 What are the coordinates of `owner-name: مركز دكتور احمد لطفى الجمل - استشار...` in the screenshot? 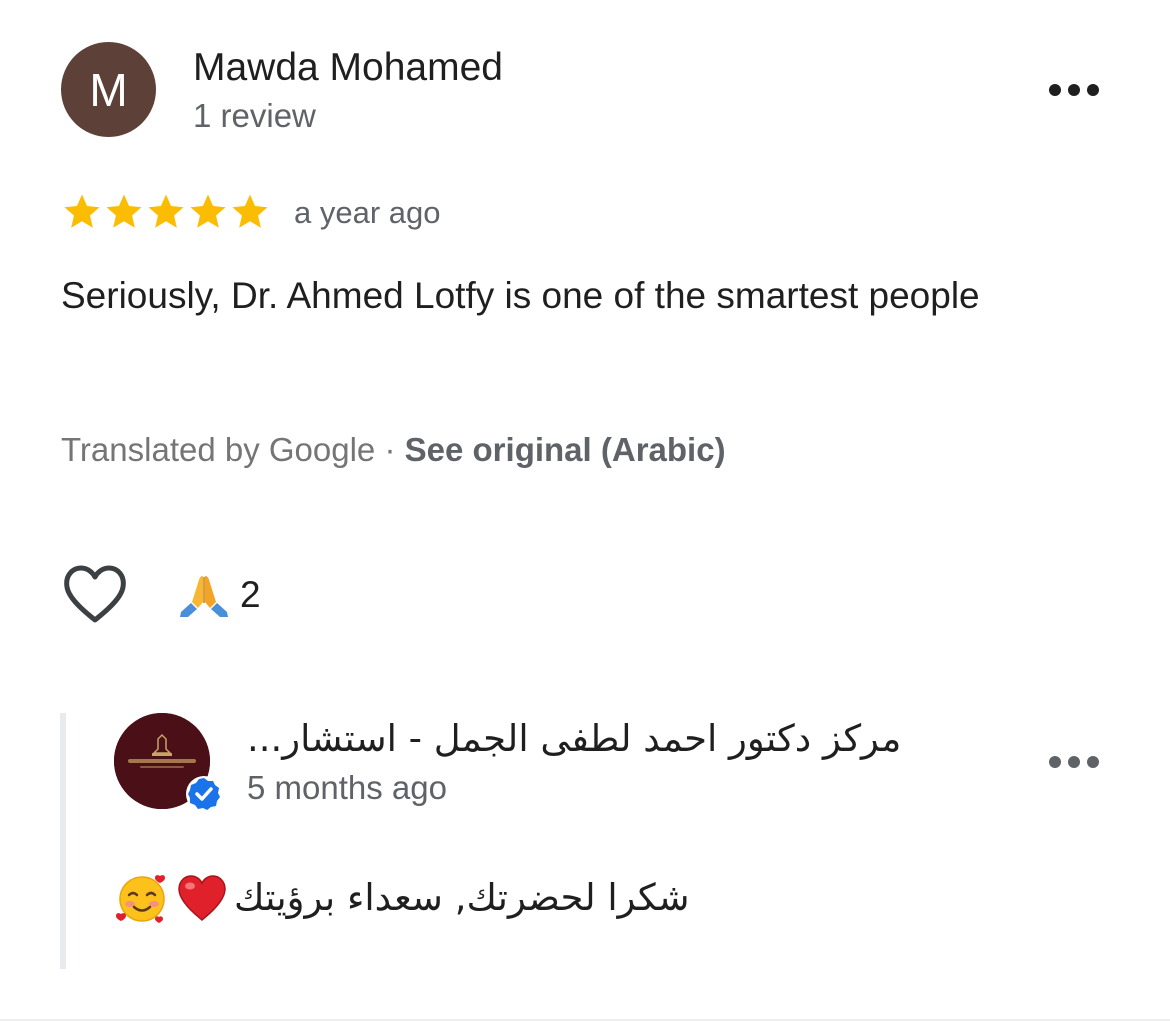 It's located at (593, 739).